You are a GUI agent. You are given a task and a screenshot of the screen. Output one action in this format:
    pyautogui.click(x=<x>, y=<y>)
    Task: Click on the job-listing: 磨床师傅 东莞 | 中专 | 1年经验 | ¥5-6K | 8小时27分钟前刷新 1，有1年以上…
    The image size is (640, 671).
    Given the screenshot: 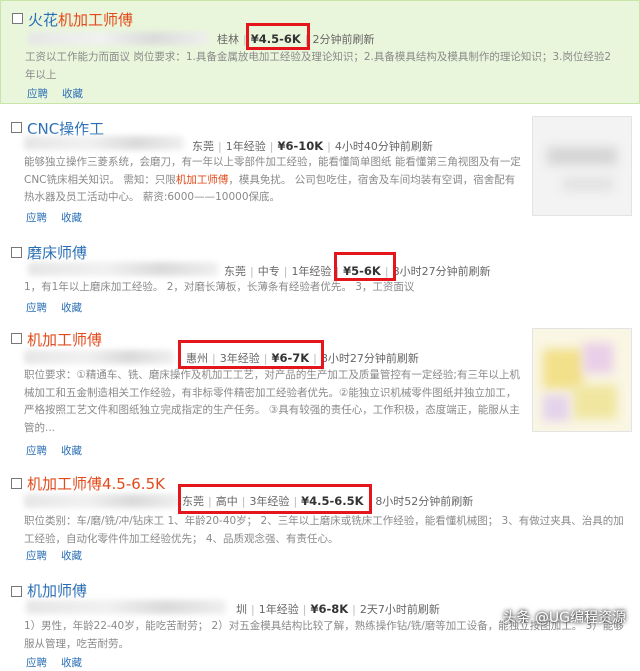 What is the action you would take?
    pyautogui.click(x=320, y=274)
    